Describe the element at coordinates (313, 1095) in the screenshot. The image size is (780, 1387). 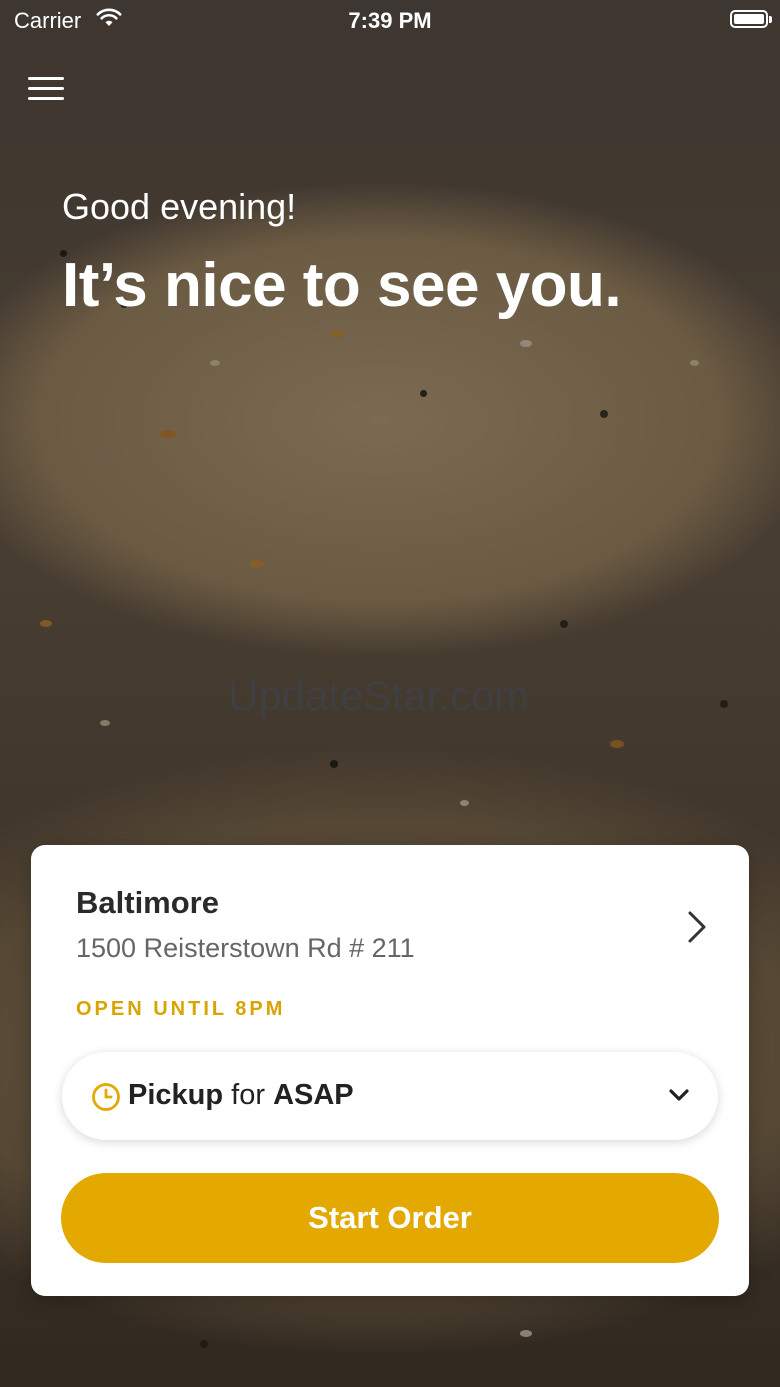
I see `order-time: ASAP` at that location.